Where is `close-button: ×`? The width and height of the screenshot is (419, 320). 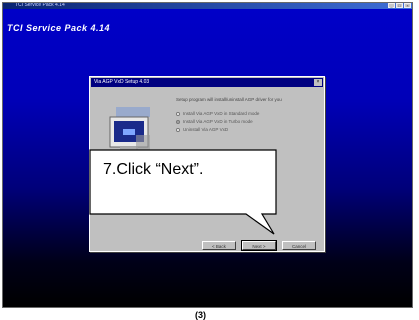
close-button: × is located at coordinates (407, 5).